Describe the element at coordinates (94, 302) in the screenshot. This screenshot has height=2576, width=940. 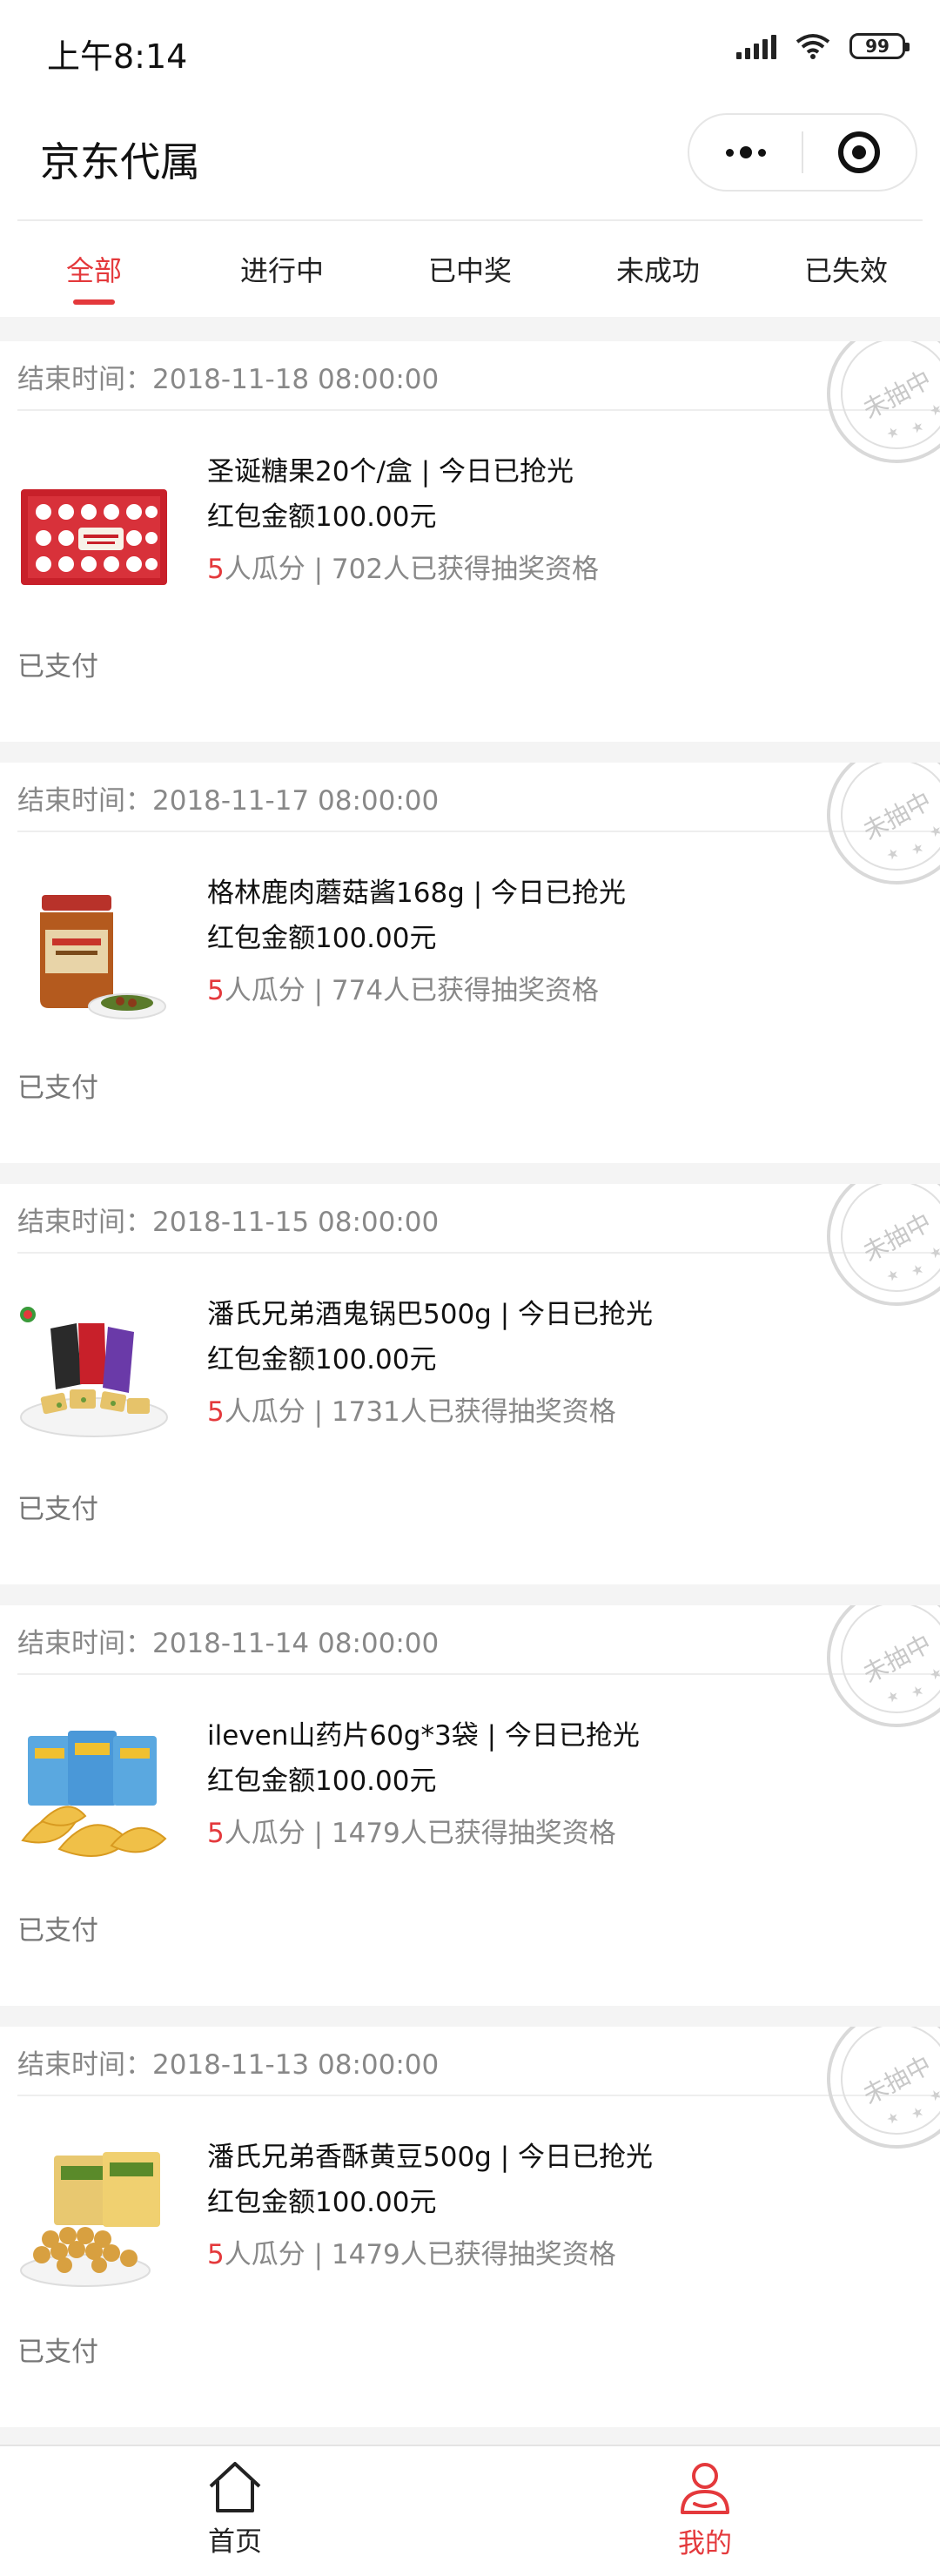
I see `active-tab-indicator` at that location.